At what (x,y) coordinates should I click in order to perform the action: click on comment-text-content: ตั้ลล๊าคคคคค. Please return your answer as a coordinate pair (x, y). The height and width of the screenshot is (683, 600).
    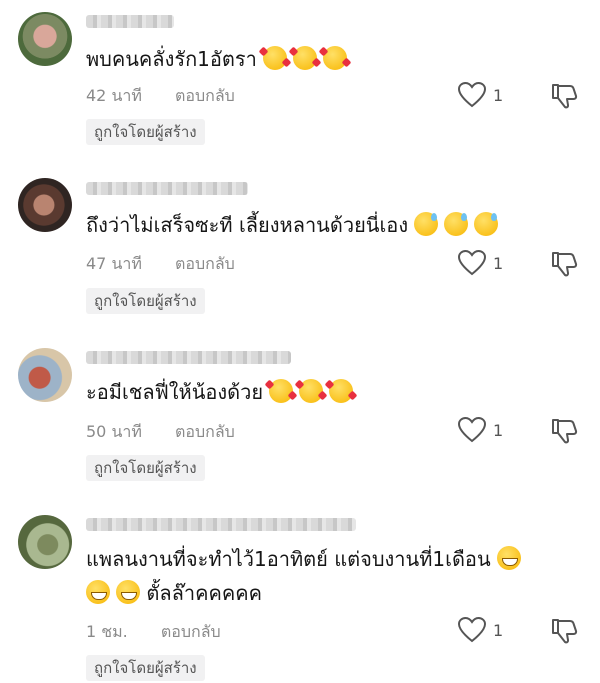
    Looking at the image, I should click on (204, 593).